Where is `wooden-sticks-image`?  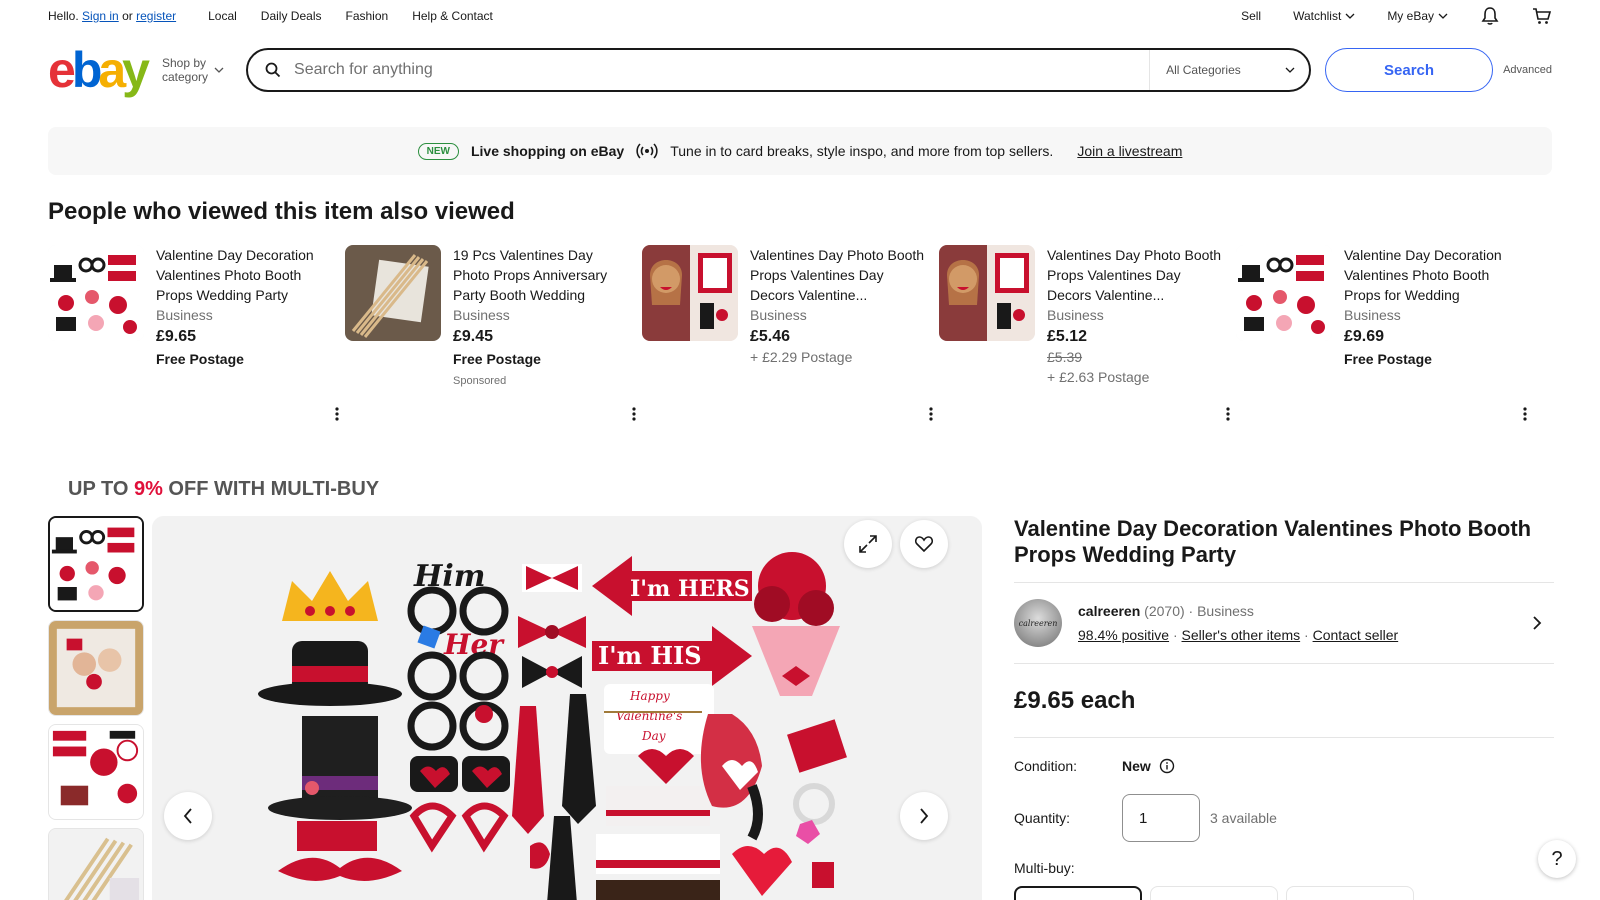 wooden-sticks-image is located at coordinates (393, 293).